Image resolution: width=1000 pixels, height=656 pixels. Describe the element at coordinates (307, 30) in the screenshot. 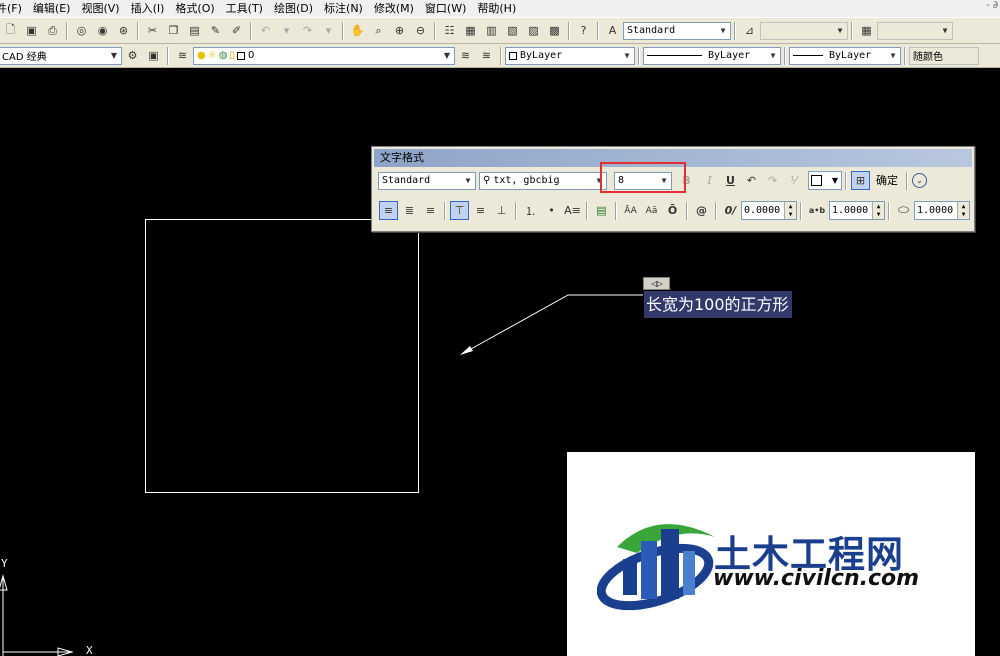

I see `redo-icon: ↷` at that location.